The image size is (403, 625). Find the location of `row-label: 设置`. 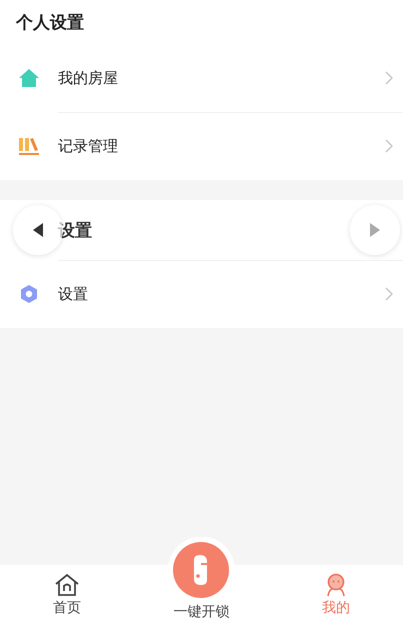

row-label: 设置 is located at coordinates (73, 294).